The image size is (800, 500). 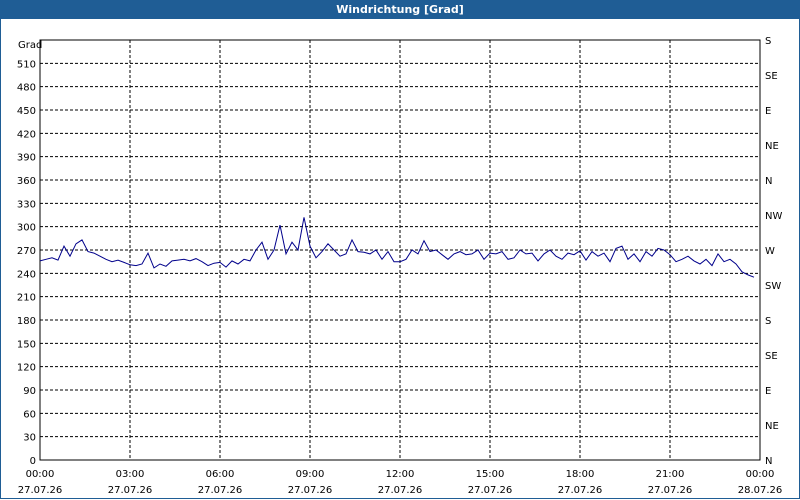 What do you see at coordinates (26, 344) in the screenshot?
I see `y-tick-label: 150` at bounding box center [26, 344].